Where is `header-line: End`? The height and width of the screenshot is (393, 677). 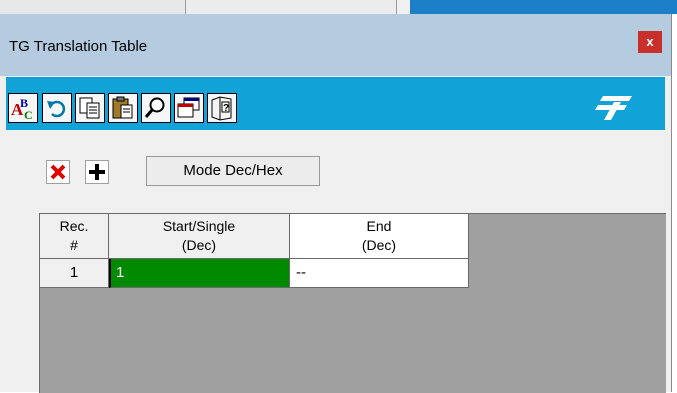 header-line: End is located at coordinates (379, 226).